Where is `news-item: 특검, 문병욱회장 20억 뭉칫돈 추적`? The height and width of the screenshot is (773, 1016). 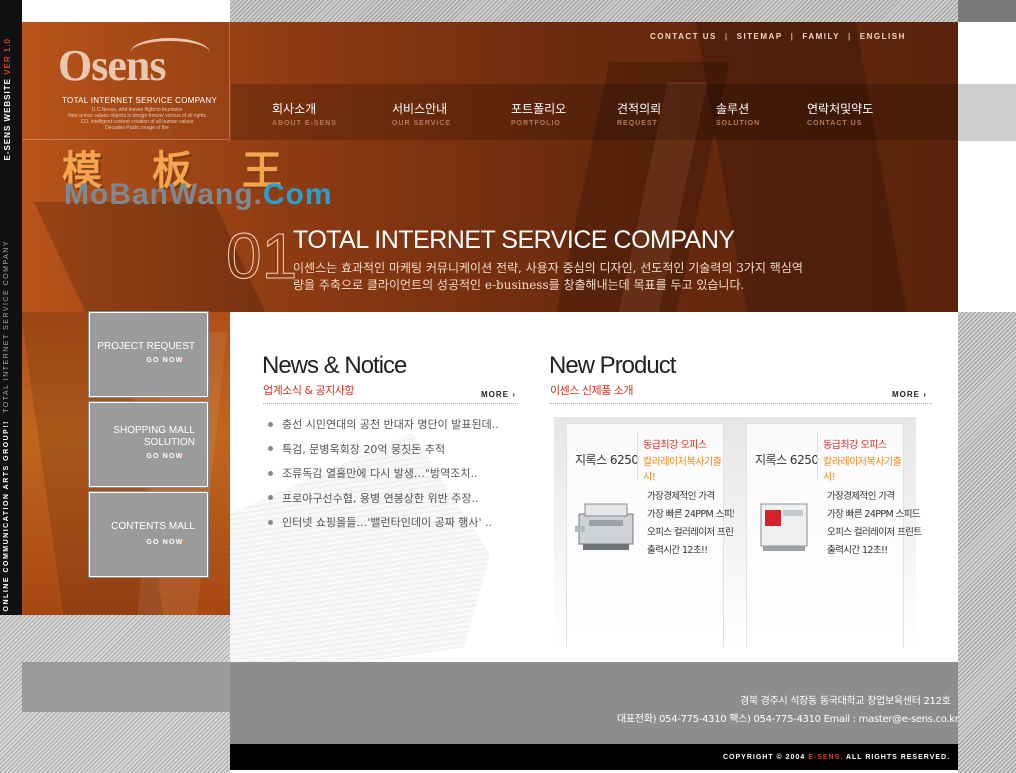
news-item: 특검, 문병욱회장 20억 뭉칫돈 추적 is located at coordinates (395, 449).